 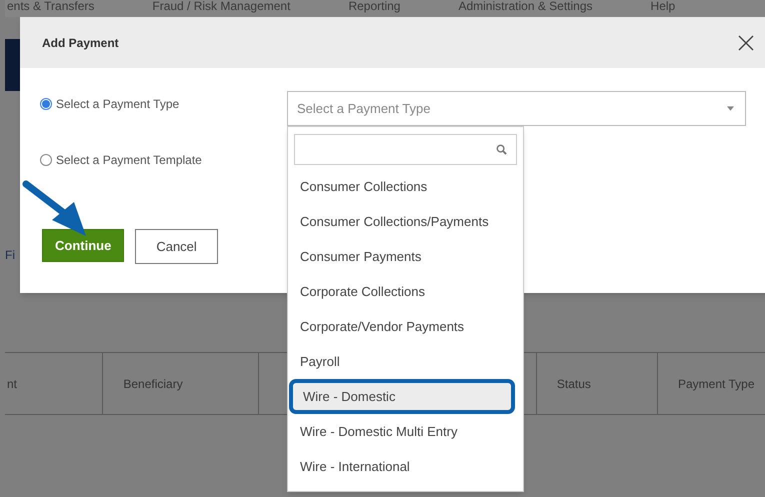 What do you see at coordinates (573, 384) in the screenshot?
I see `column-header: Status` at bounding box center [573, 384].